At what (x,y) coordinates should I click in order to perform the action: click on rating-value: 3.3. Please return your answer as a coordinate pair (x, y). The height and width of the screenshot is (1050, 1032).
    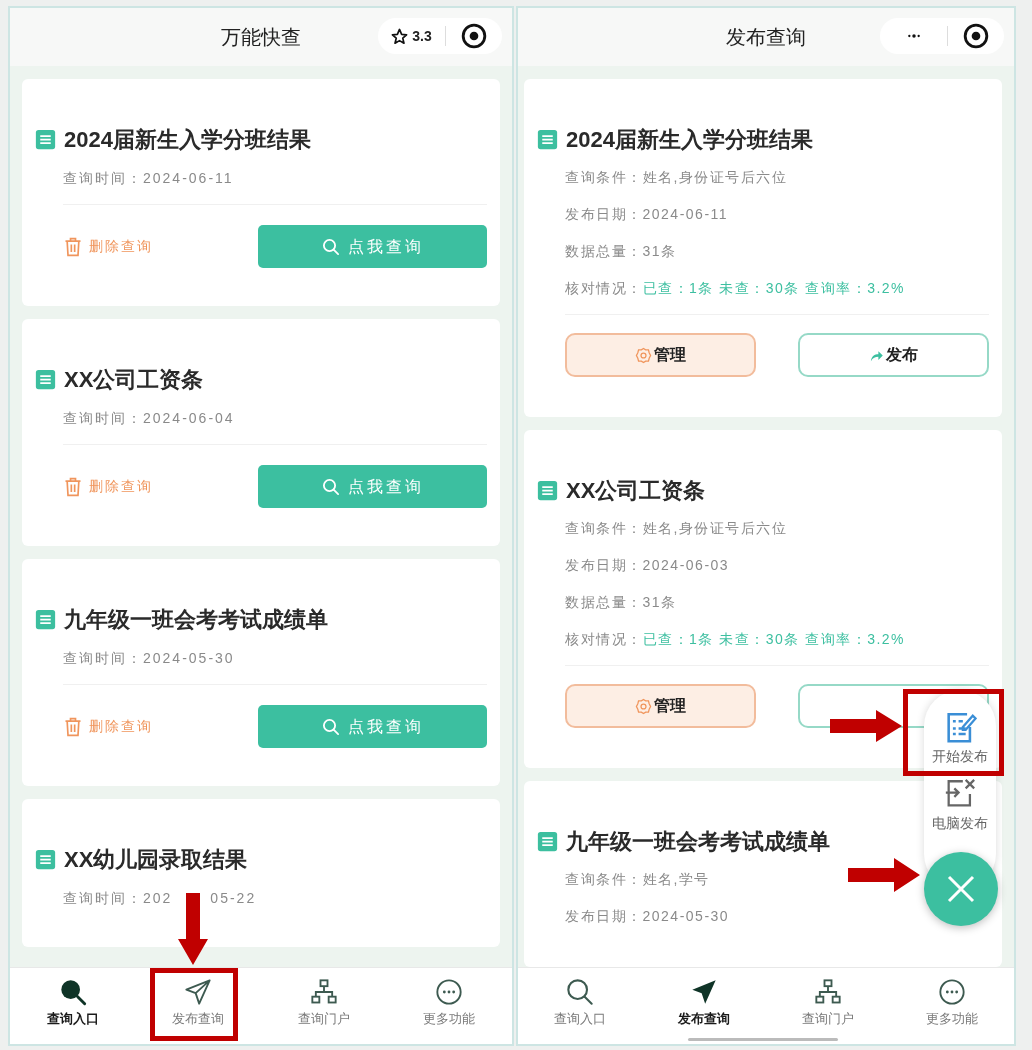
    Looking at the image, I should click on (422, 36).